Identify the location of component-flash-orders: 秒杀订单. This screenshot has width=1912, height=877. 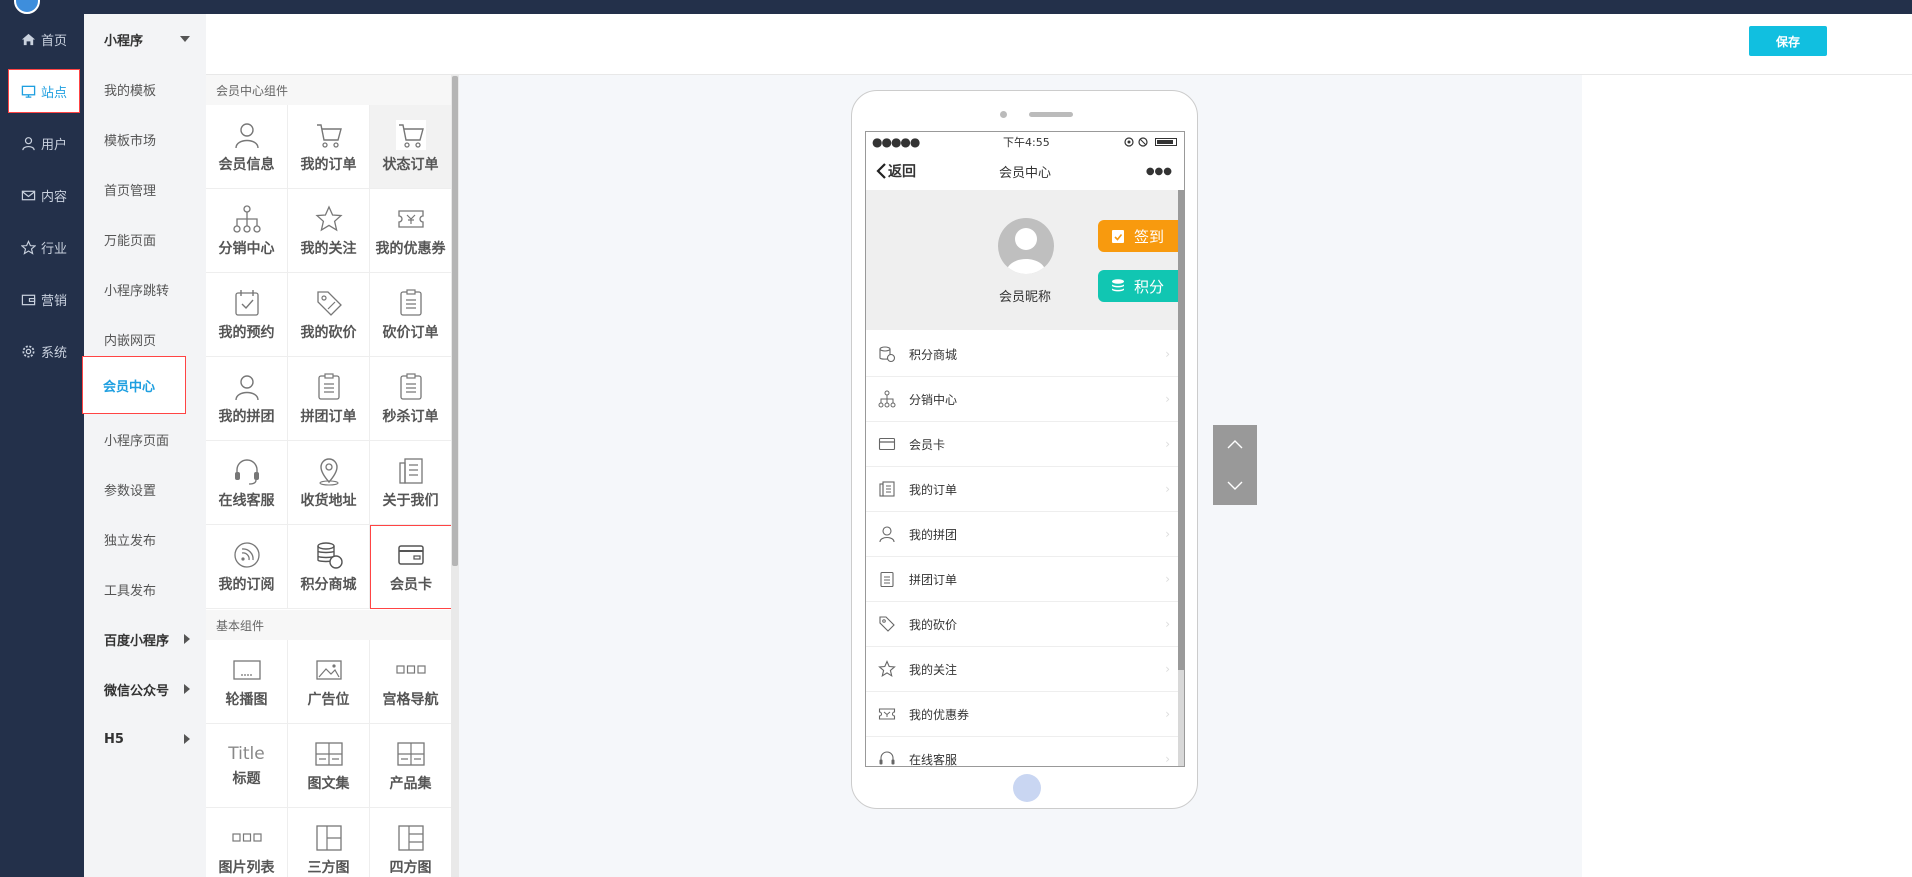
(411, 399).